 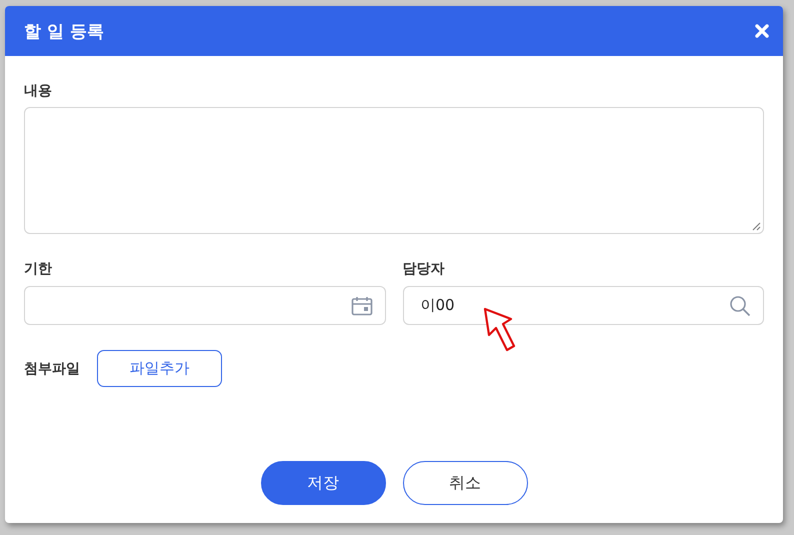 I want to click on field-value: 이00, so click(x=437, y=305).